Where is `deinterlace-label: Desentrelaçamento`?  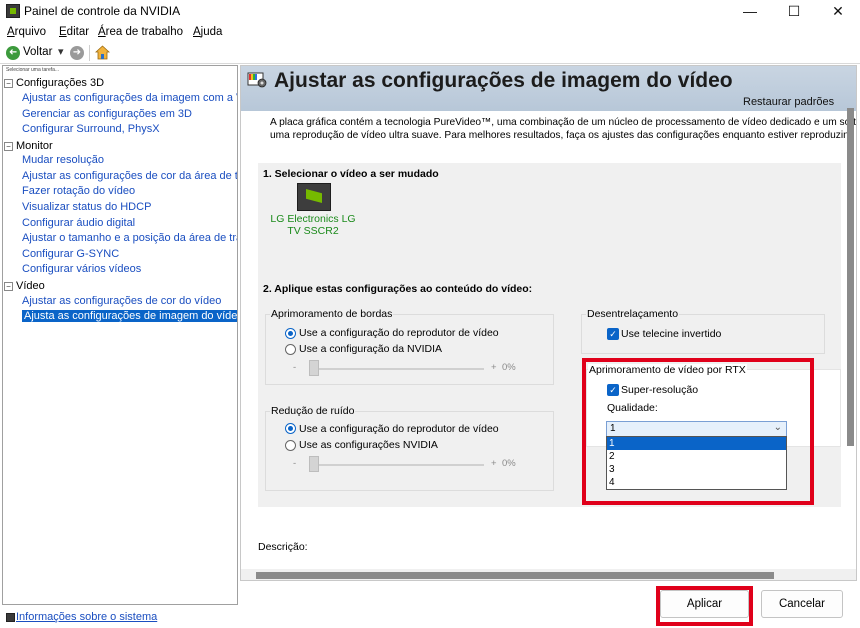 deinterlace-label: Desentrelaçamento is located at coordinates (633, 314).